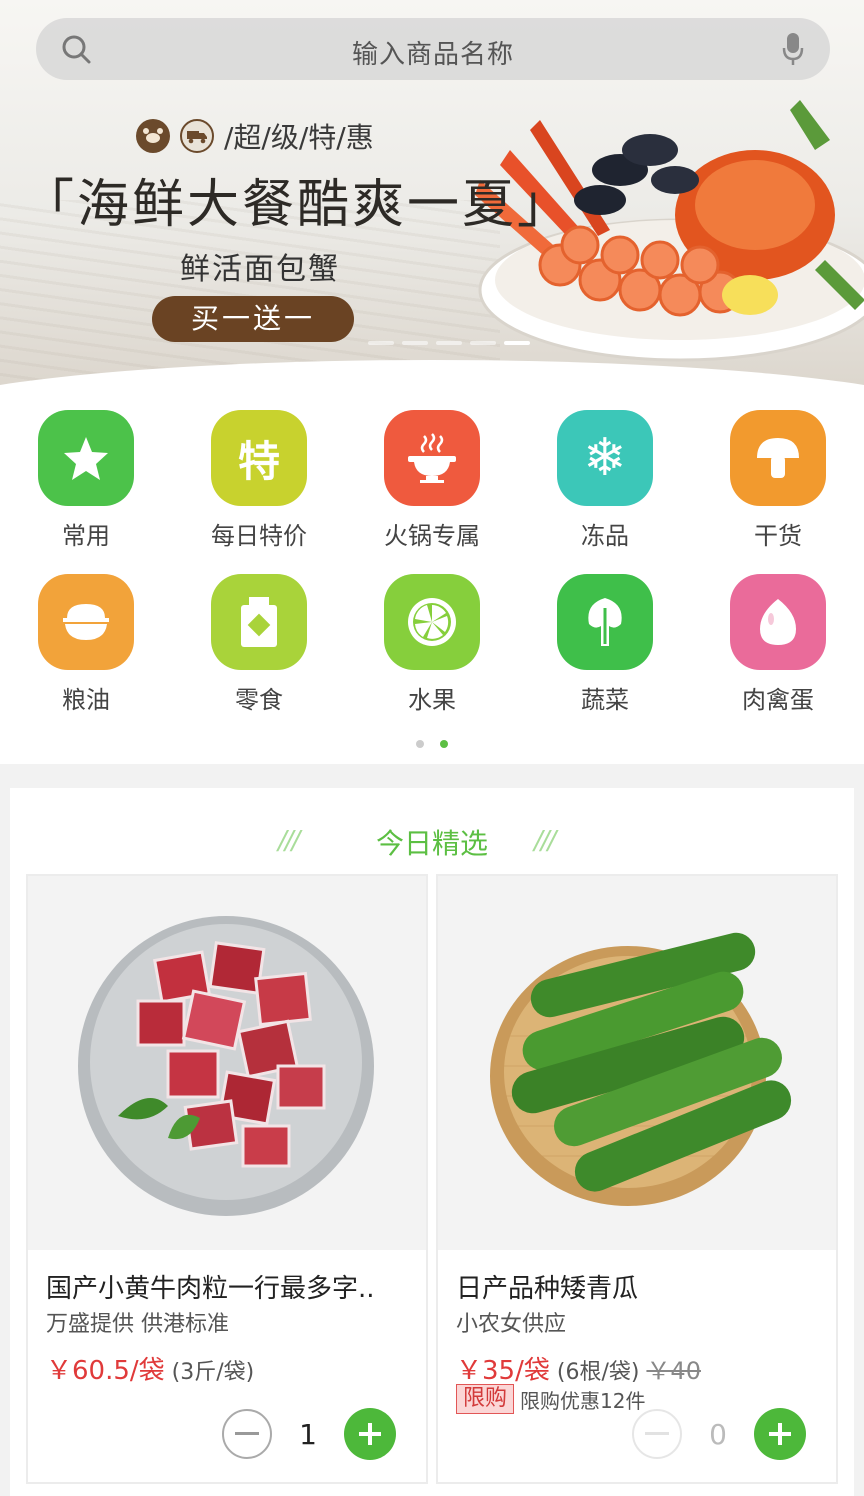  I want to click on category-common: 常用, so click(86, 480).